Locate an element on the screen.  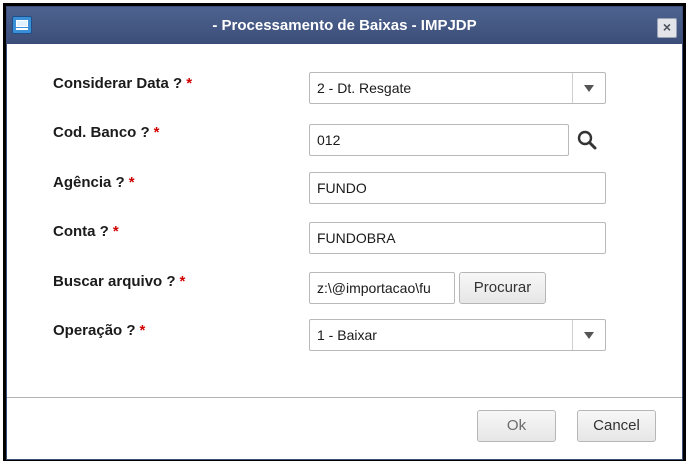
agencia-value: FUNDO is located at coordinates (342, 188).